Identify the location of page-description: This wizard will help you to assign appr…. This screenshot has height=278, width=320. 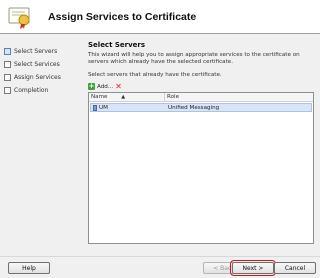
(194, 58).